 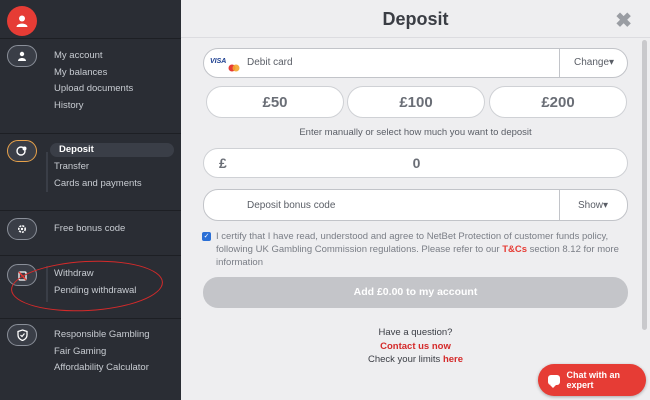 I want to click on sidebar-item-responsible-gambling: Responsible Gambling, so click(x=102, y=334).